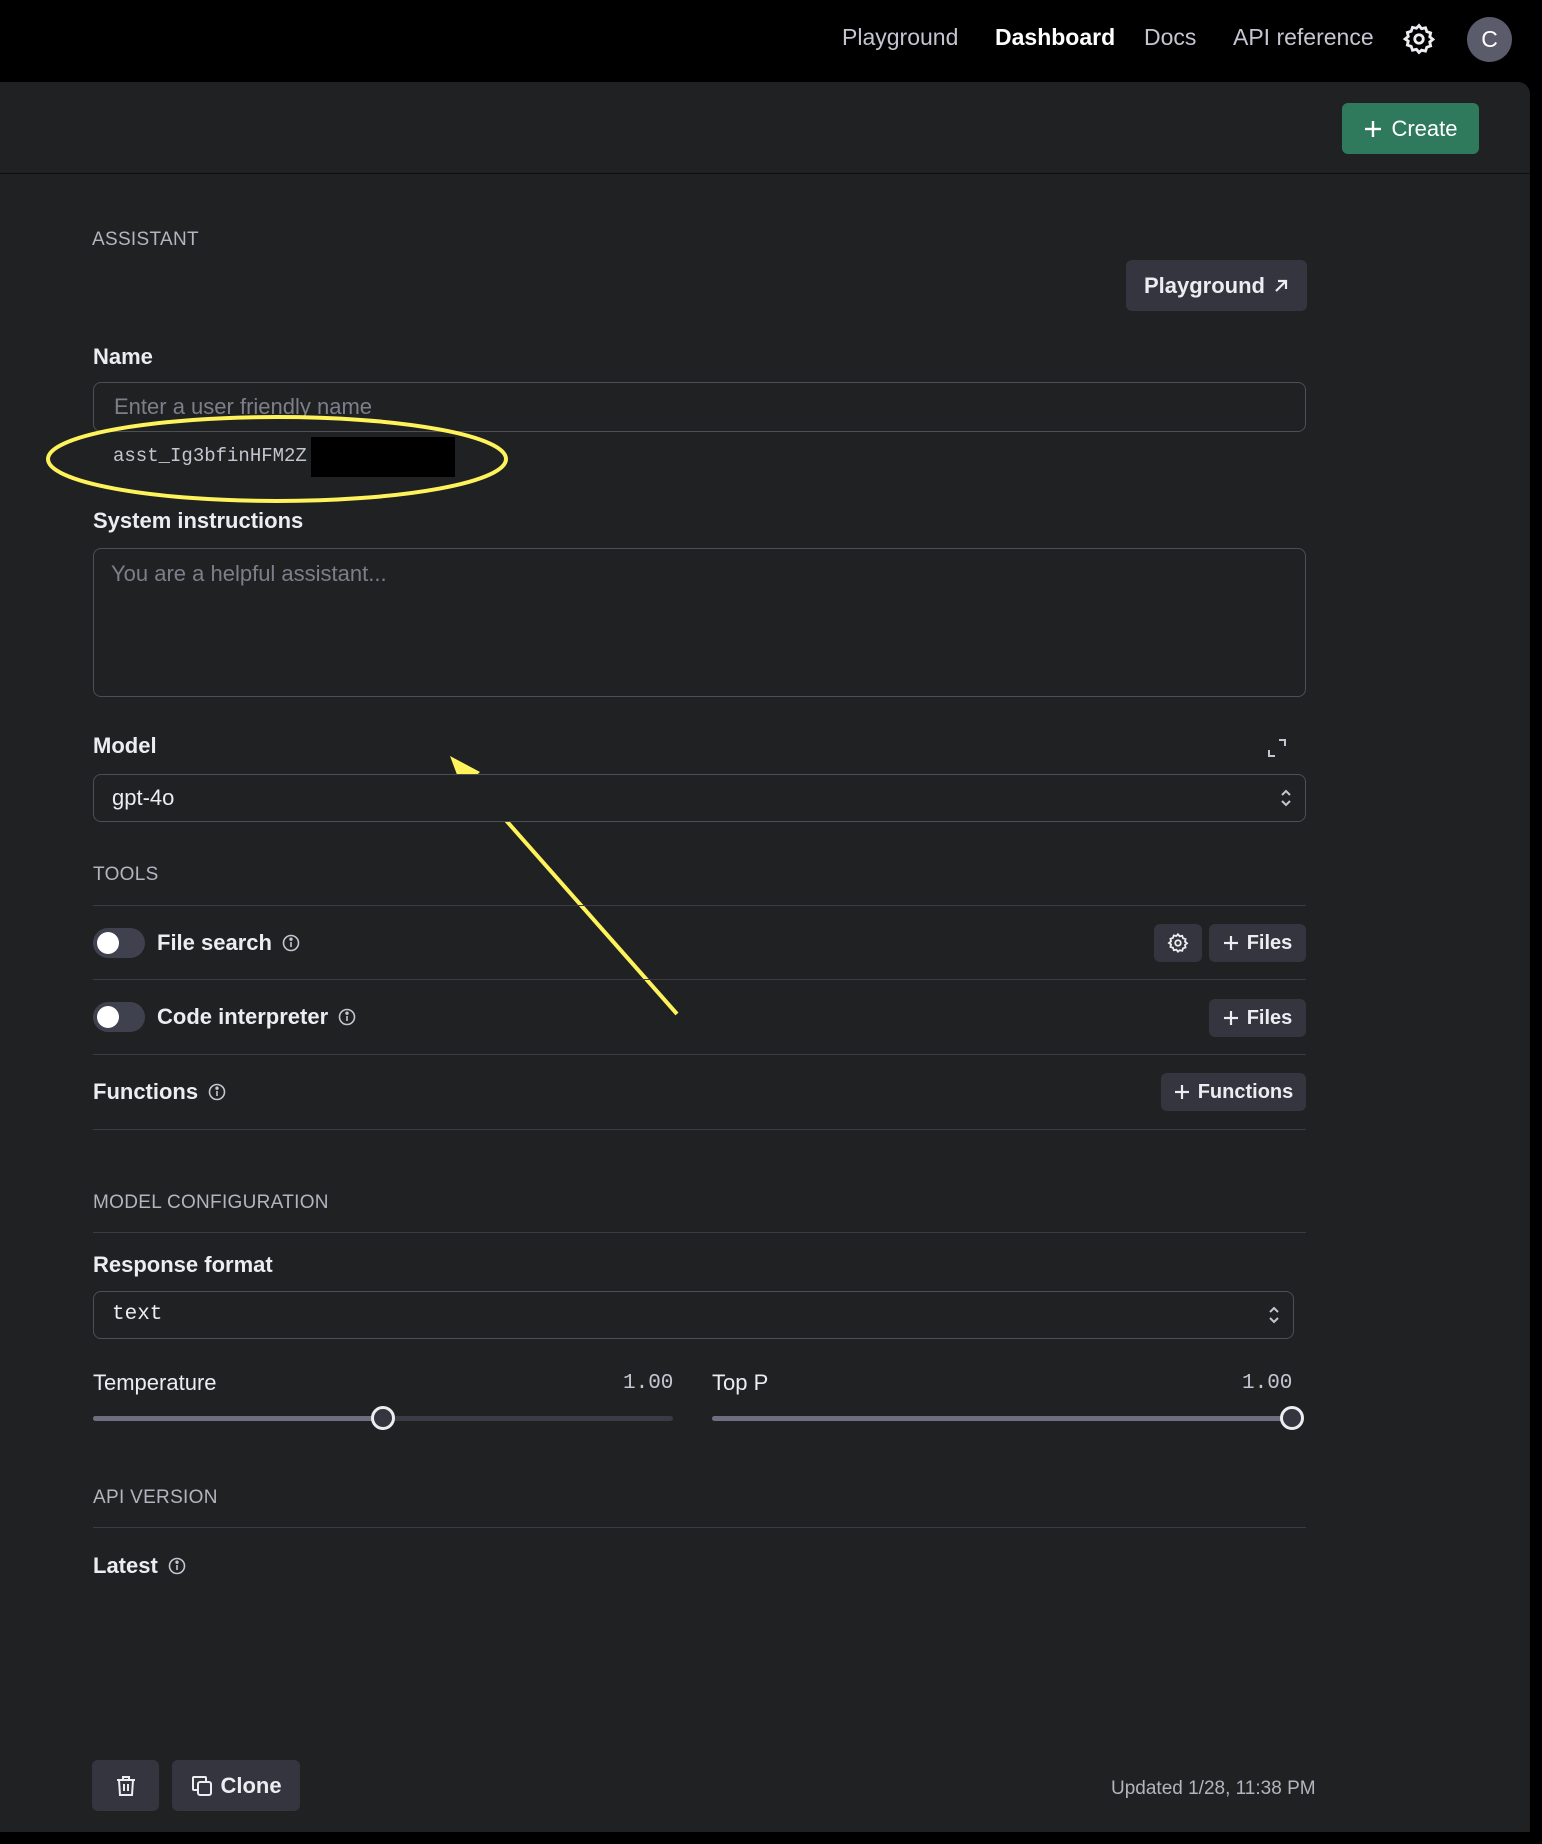 The width and height of the screenshot is (1542, 1844). What do you see at coordinates (383, 1418) in the screenshot?
I see `temperature-slider-thumb` at bounding box center [383, 1418].